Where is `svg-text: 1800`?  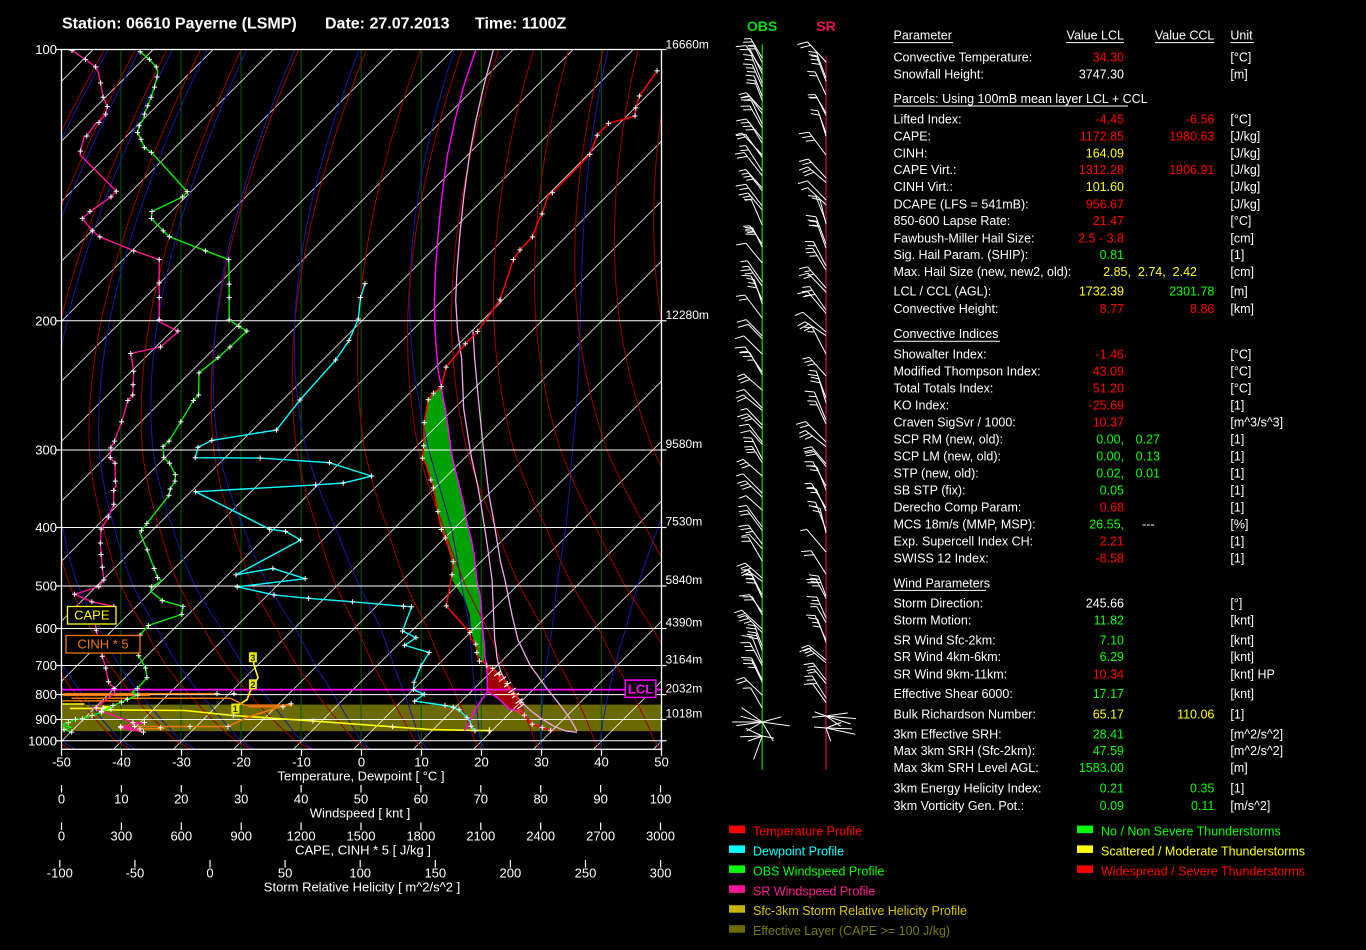
svg-text: 1800 is located at coordinates (420, 836).